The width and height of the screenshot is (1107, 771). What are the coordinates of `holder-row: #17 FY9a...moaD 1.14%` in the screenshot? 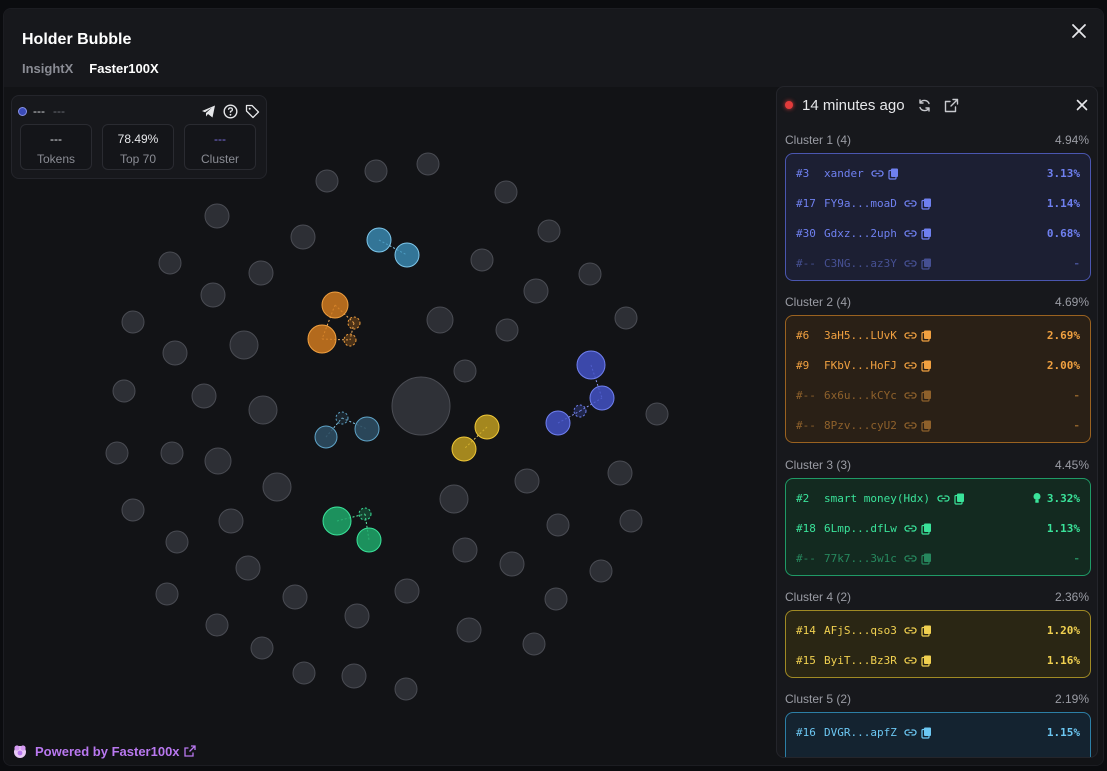 It's located at (938, 203).